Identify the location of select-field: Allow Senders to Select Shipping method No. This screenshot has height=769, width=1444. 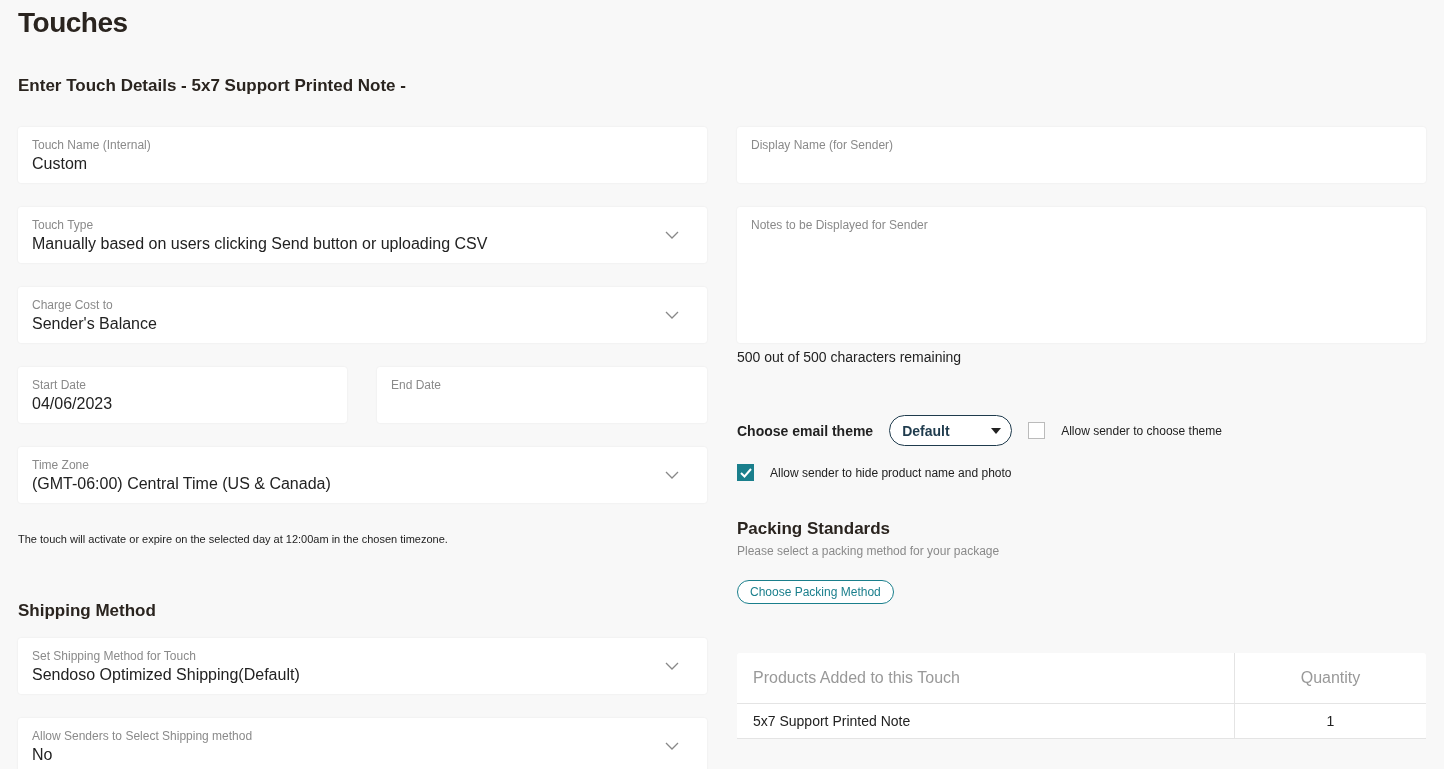
(362, 743).